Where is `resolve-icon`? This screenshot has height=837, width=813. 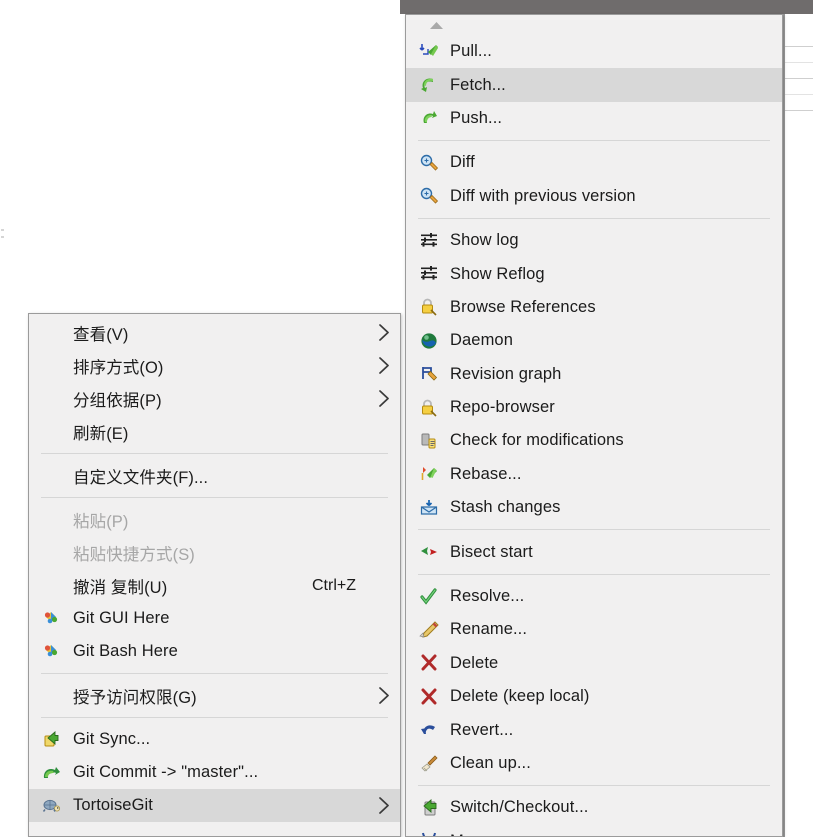 resolve-icon is located at coordinates (429, 597).